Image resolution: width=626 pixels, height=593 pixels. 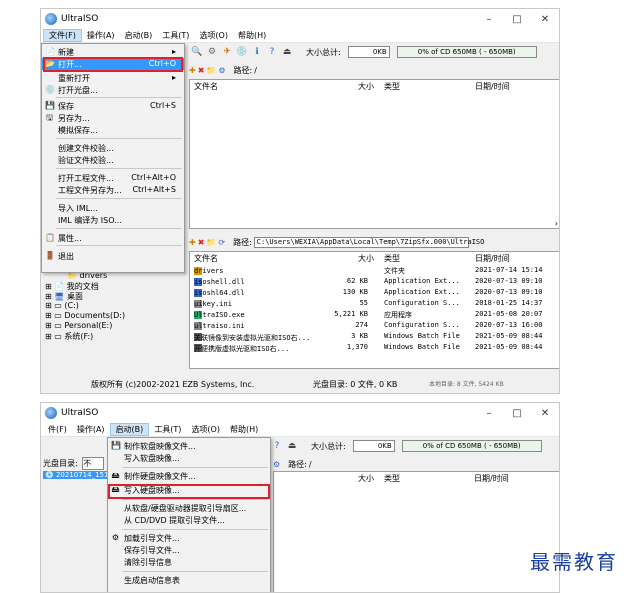 What do you see at coordinates (374, 270) in the screenshot?
I see `table-row: drivers 文件夹 2021-07-14 15:14` at bounding box center [374, 270].